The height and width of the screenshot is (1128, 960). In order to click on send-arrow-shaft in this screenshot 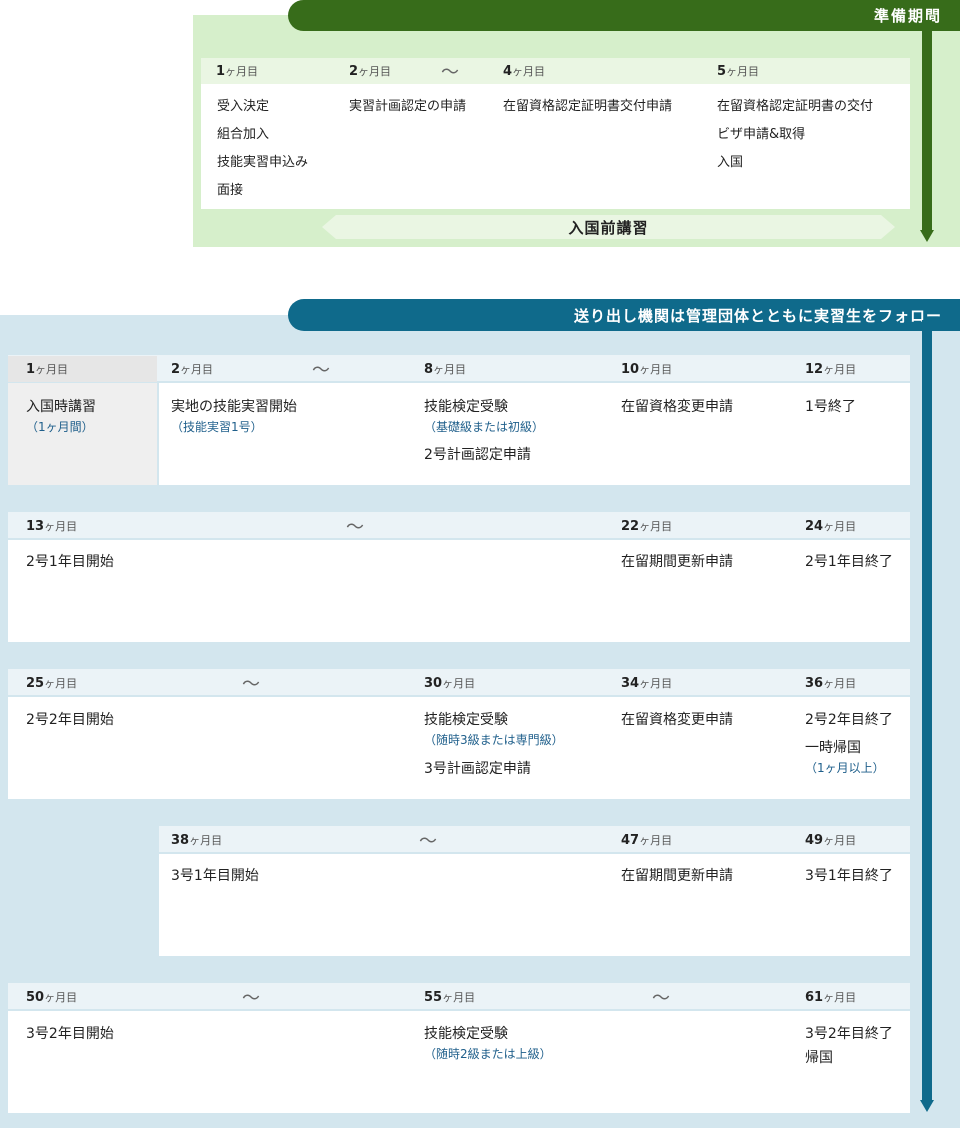, I will do `click(927, 711)`.